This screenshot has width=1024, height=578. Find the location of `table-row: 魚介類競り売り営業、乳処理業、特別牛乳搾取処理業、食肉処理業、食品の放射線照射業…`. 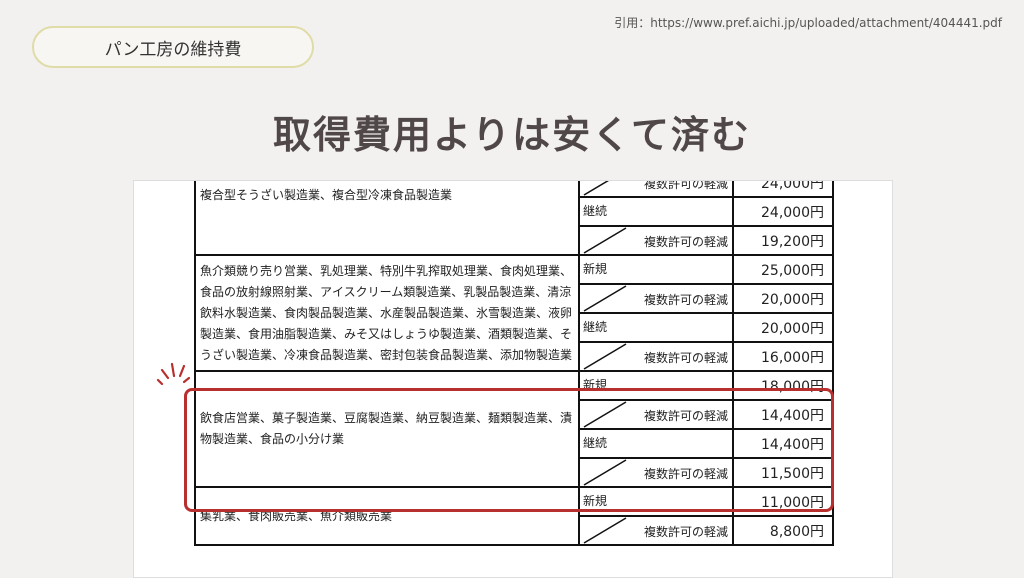

table-row: 魚介類競り売り営業、乳処理業、特別牛乳搾取処理業、食肉処理業、食品の放射線照射業… is located at coordinates (514, 313).